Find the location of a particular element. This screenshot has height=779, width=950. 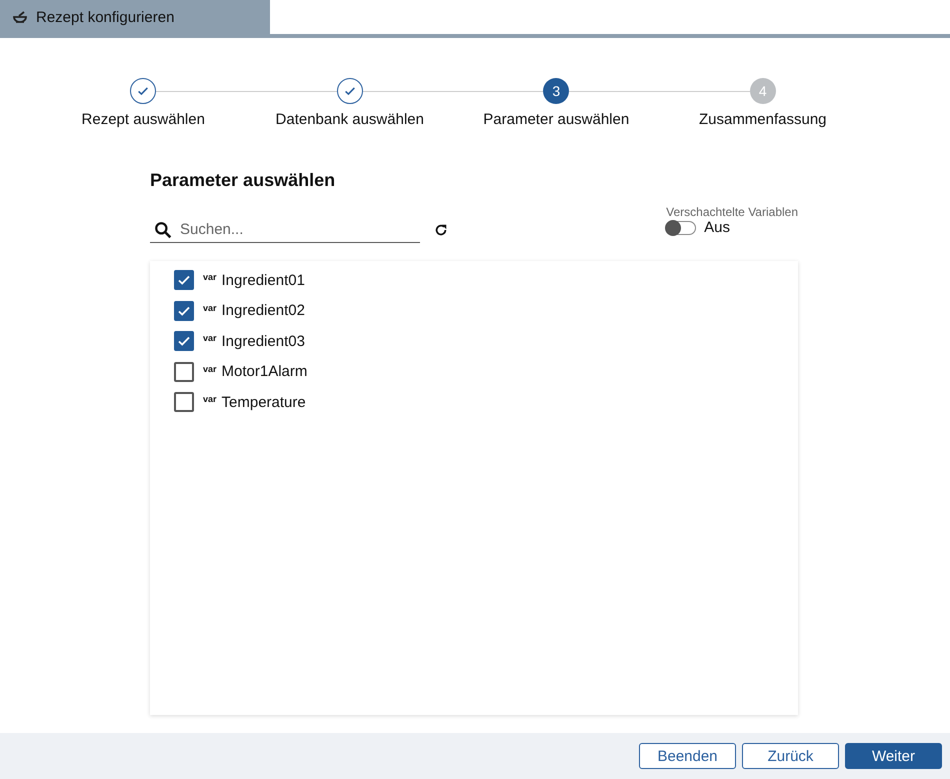

step-label: Parameter auswählen is located at coordinates (556, 119).